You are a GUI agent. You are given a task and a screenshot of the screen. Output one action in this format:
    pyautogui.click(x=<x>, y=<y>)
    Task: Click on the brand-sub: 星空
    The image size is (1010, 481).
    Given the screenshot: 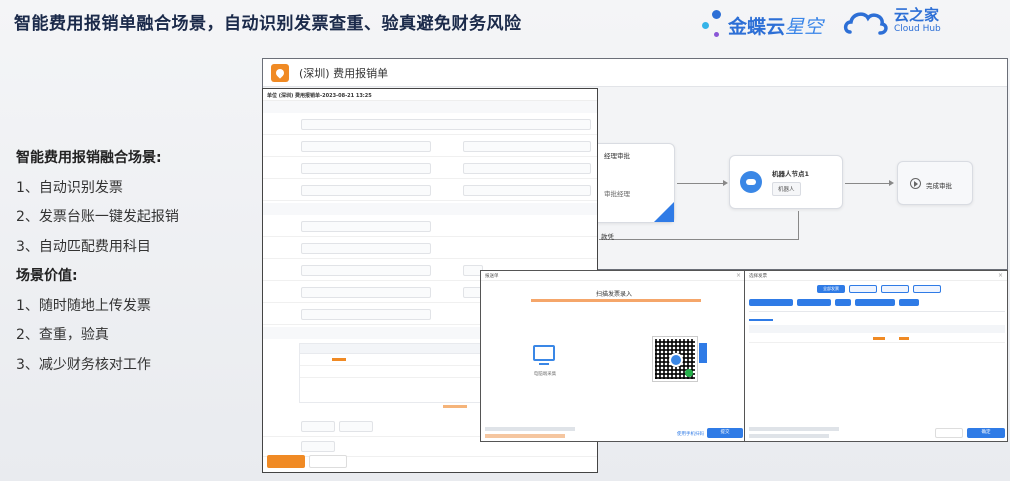 What is the action you would take?
    pyautogui.click(x=804, y=26)
    